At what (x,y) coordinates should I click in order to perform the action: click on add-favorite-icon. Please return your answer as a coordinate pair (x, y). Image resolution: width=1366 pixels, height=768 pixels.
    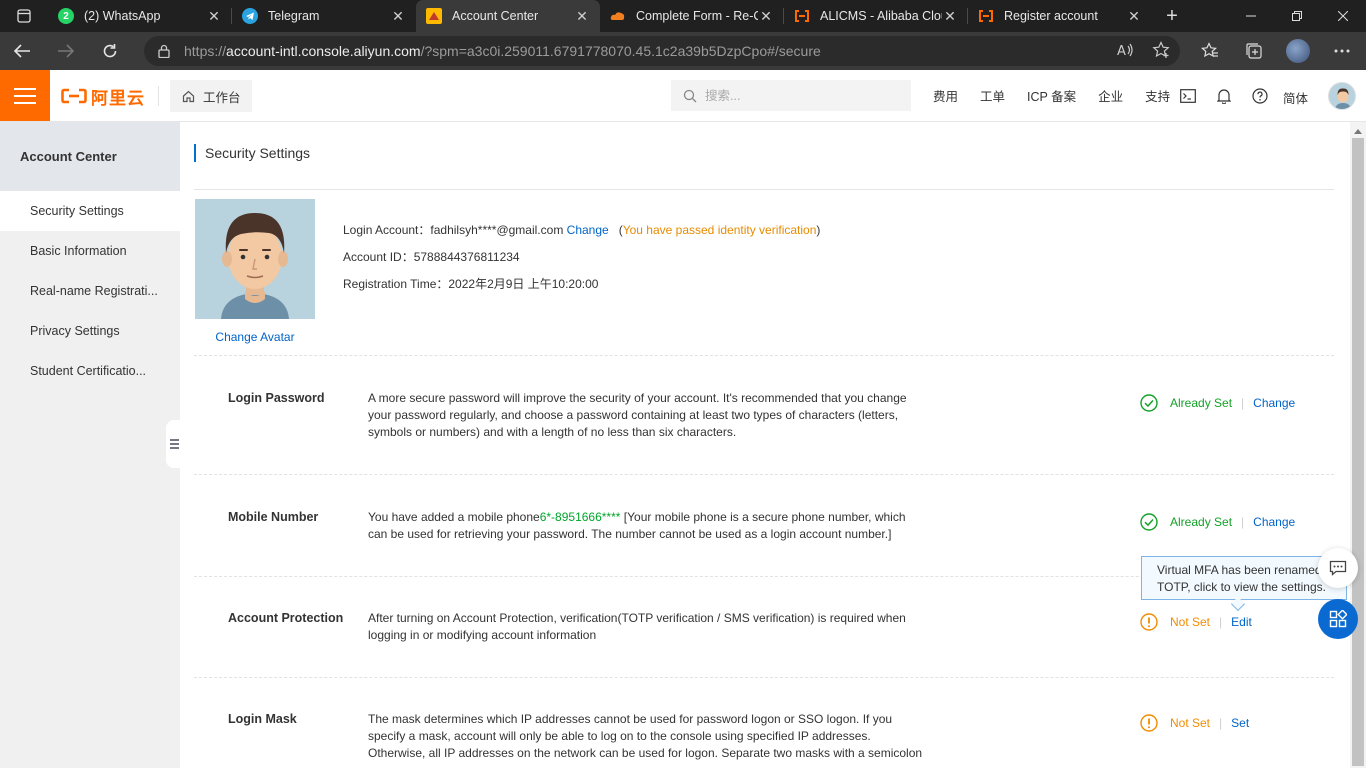
    Looking at the image, I should click on (1161, 51).